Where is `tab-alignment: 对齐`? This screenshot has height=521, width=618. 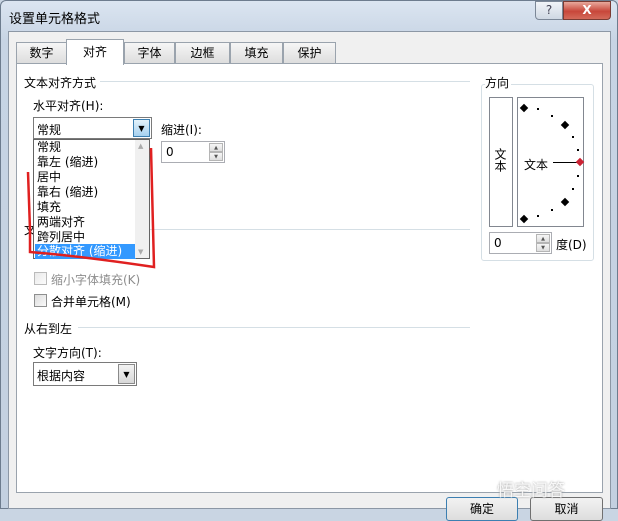
tab-alignment: 对齐 is located at coordinates (95, 52).